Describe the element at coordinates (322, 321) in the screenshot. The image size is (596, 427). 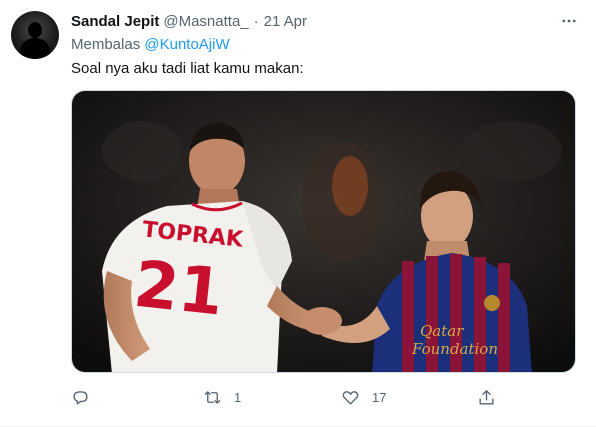
I see `handshake` at that location.